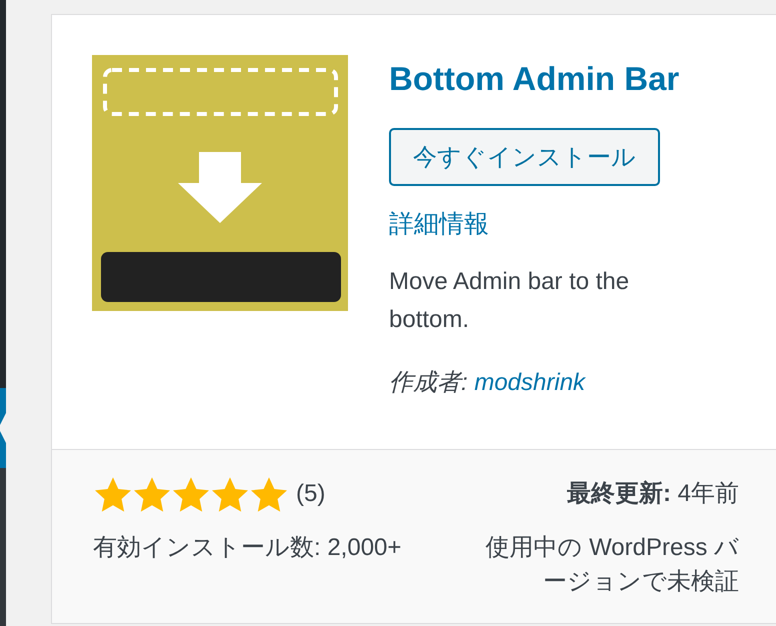 The height and width of the screenshot is (626, 776). What do you see at coordinates (534, 79) in the screenshot?
I see `plugin-title-link: Bottom Admin Bar` at bounding box center [534, 79].